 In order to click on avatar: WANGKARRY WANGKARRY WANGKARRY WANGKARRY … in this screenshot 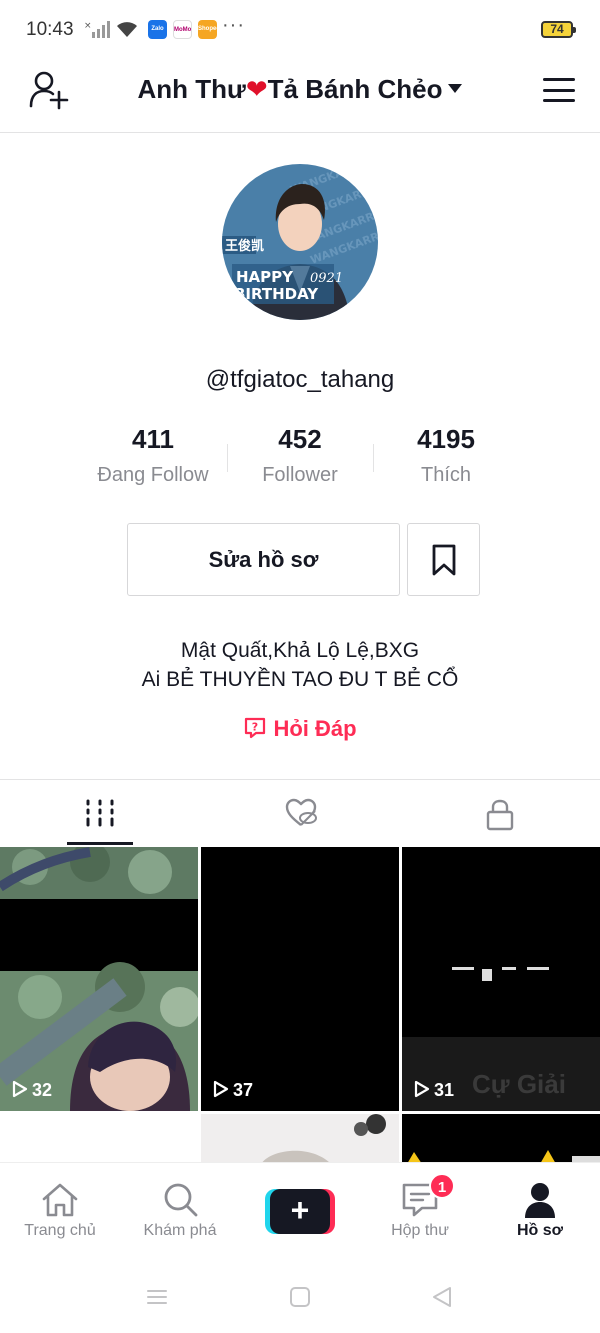, I will do `click(300, 242)`.